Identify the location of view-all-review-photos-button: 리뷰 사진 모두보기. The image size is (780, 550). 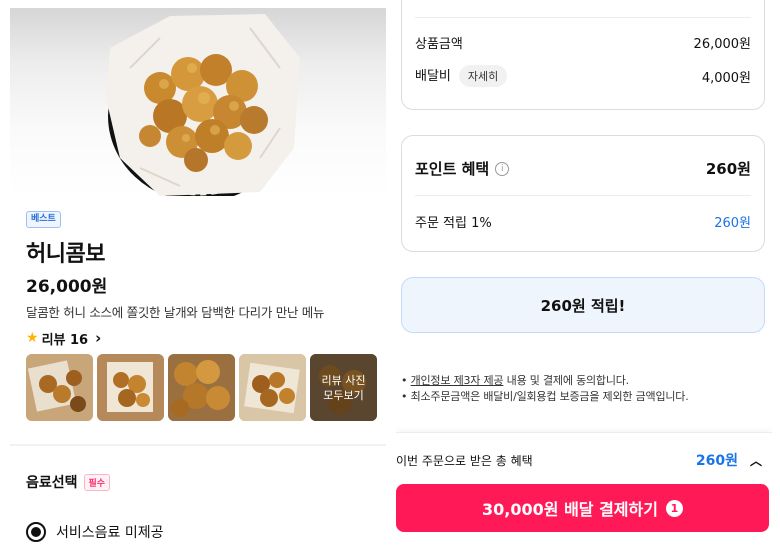
(343, 387).